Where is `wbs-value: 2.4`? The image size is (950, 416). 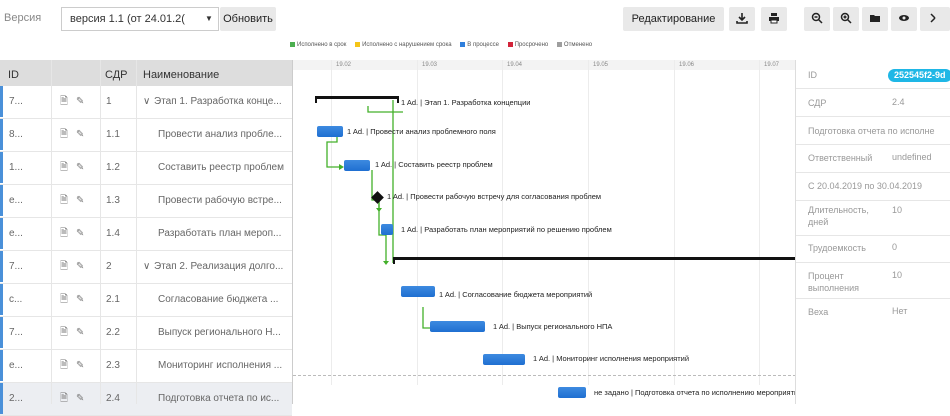
wbs-value: 2.4 is located at coordinates (898, 102).